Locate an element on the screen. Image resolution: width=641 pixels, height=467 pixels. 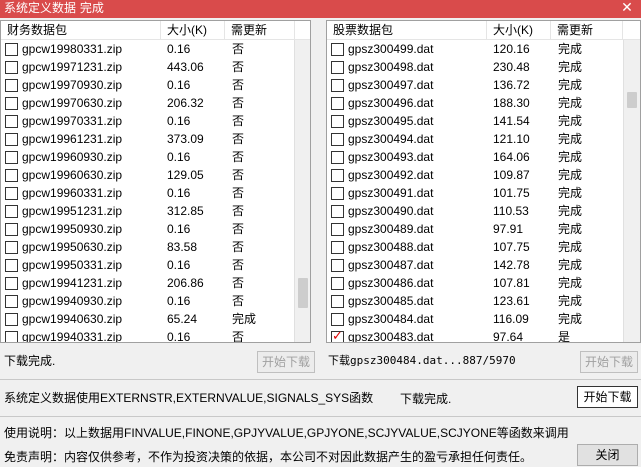
list-item: gpsz300485.dat 123.61 完成 is located at coordinates (483, 301).